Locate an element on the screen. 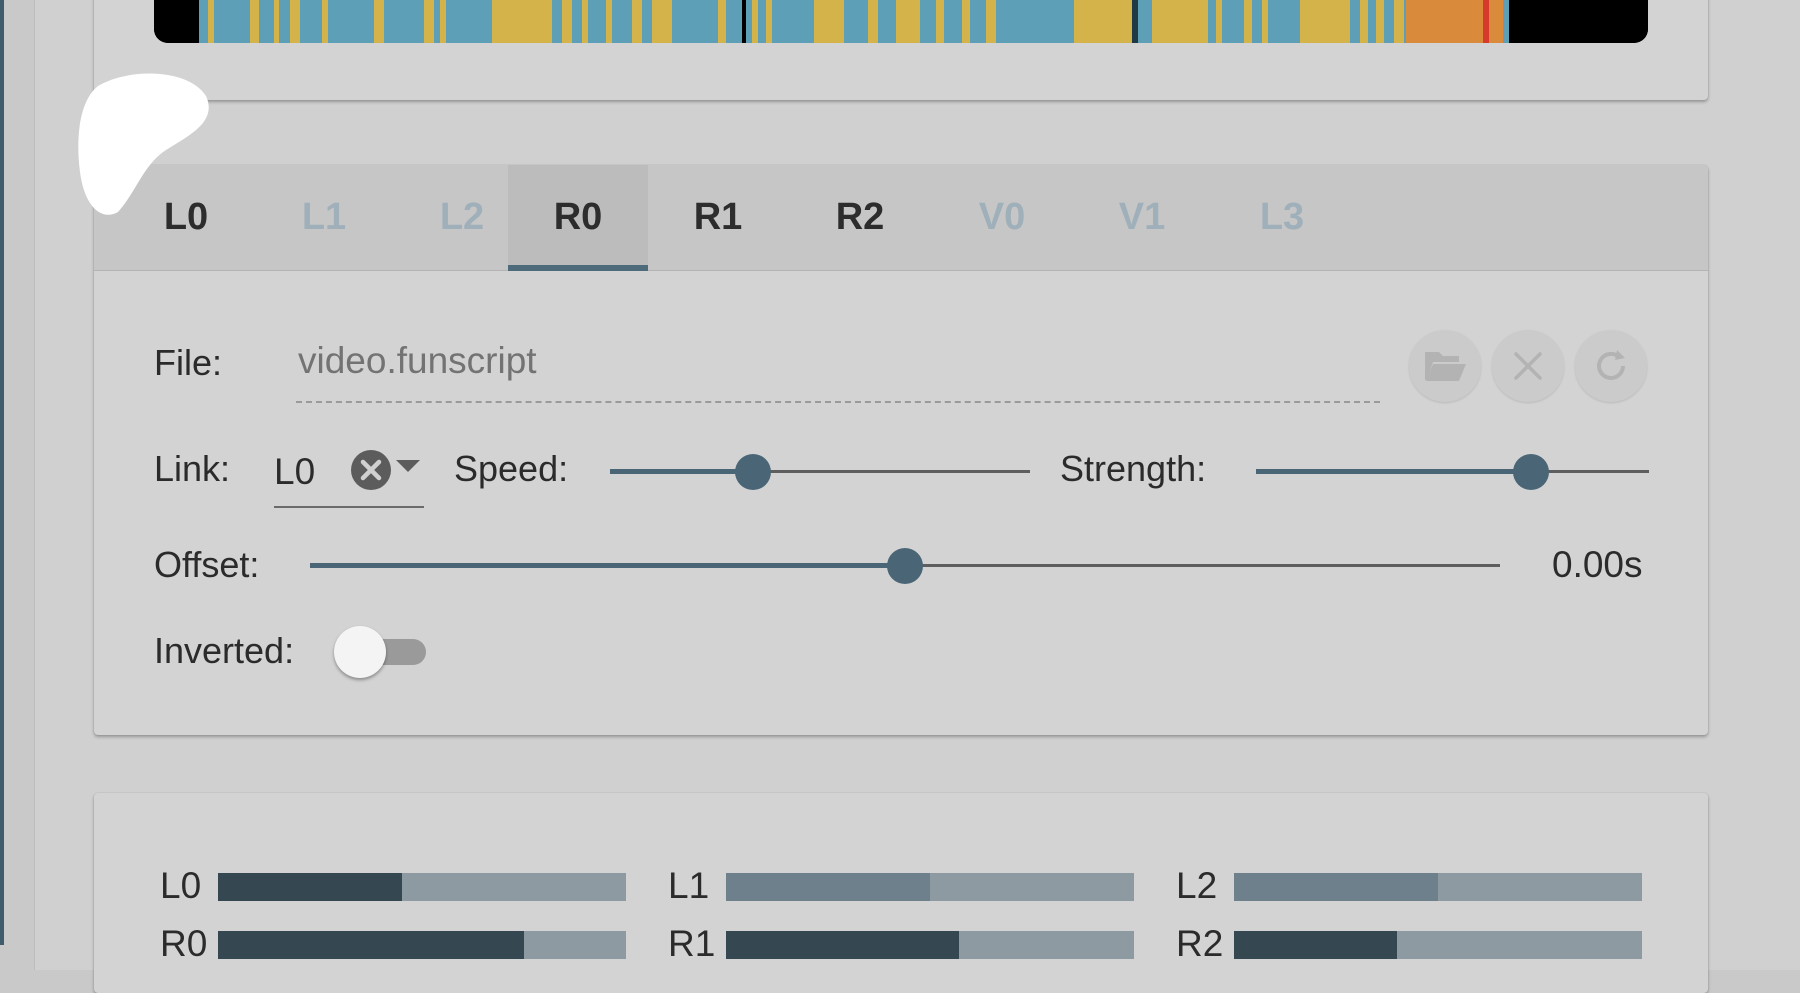  link-value: L0 is located at coordinates (295, 471).